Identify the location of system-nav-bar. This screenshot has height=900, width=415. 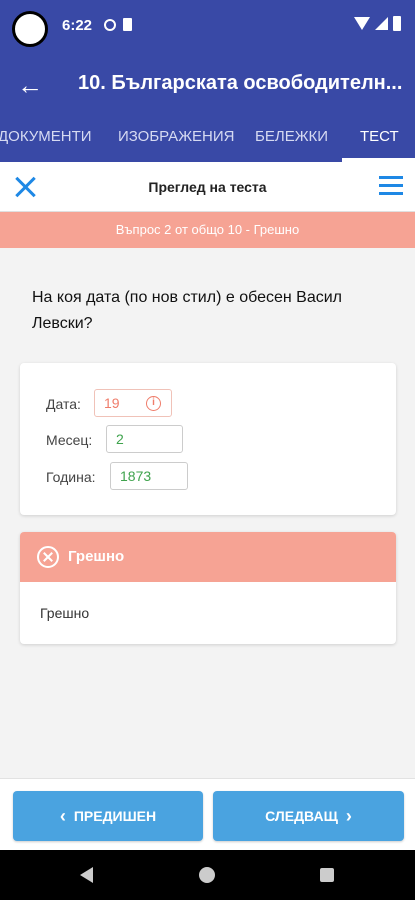
(207, 875).